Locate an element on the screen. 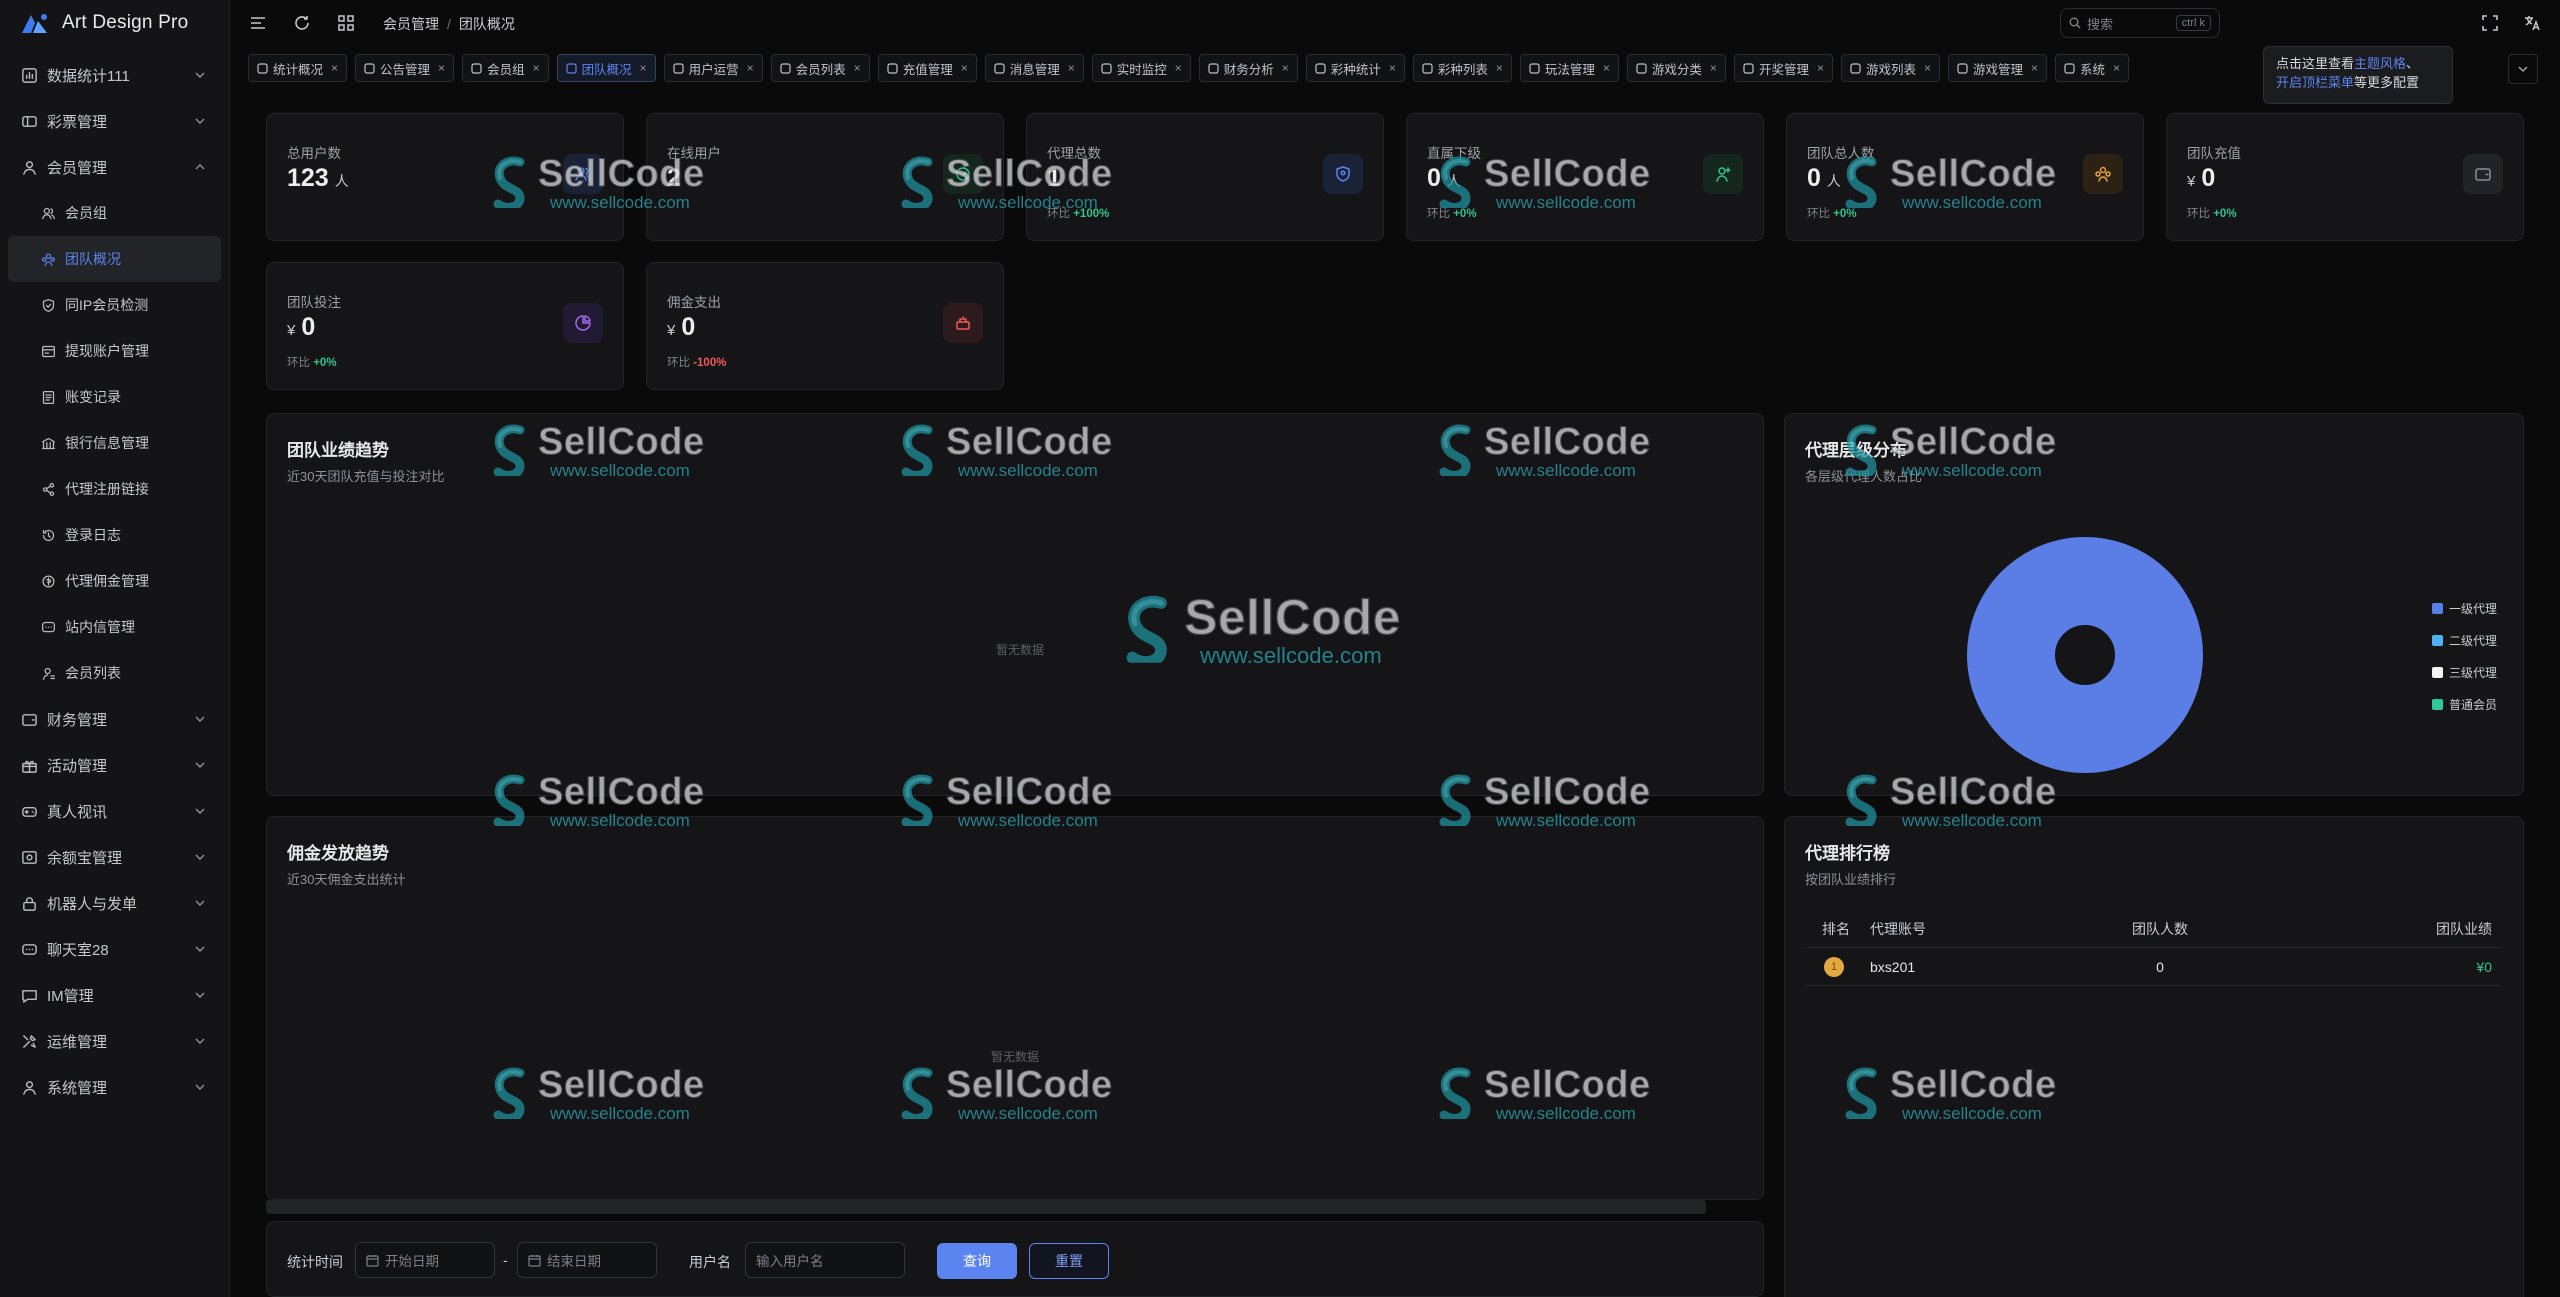 This screenshot has height=1297, width=2560. tab-12: 玩法管理 × is located at coordinates (1569, 68).